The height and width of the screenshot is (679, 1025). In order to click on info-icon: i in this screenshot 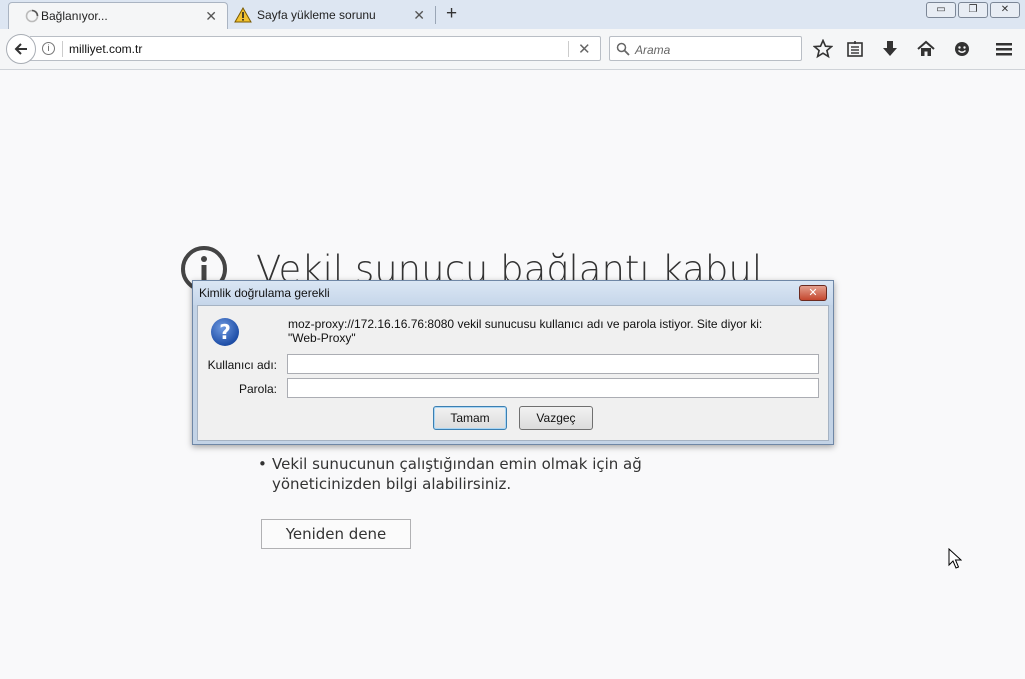, I will do `click(48, 48)`.